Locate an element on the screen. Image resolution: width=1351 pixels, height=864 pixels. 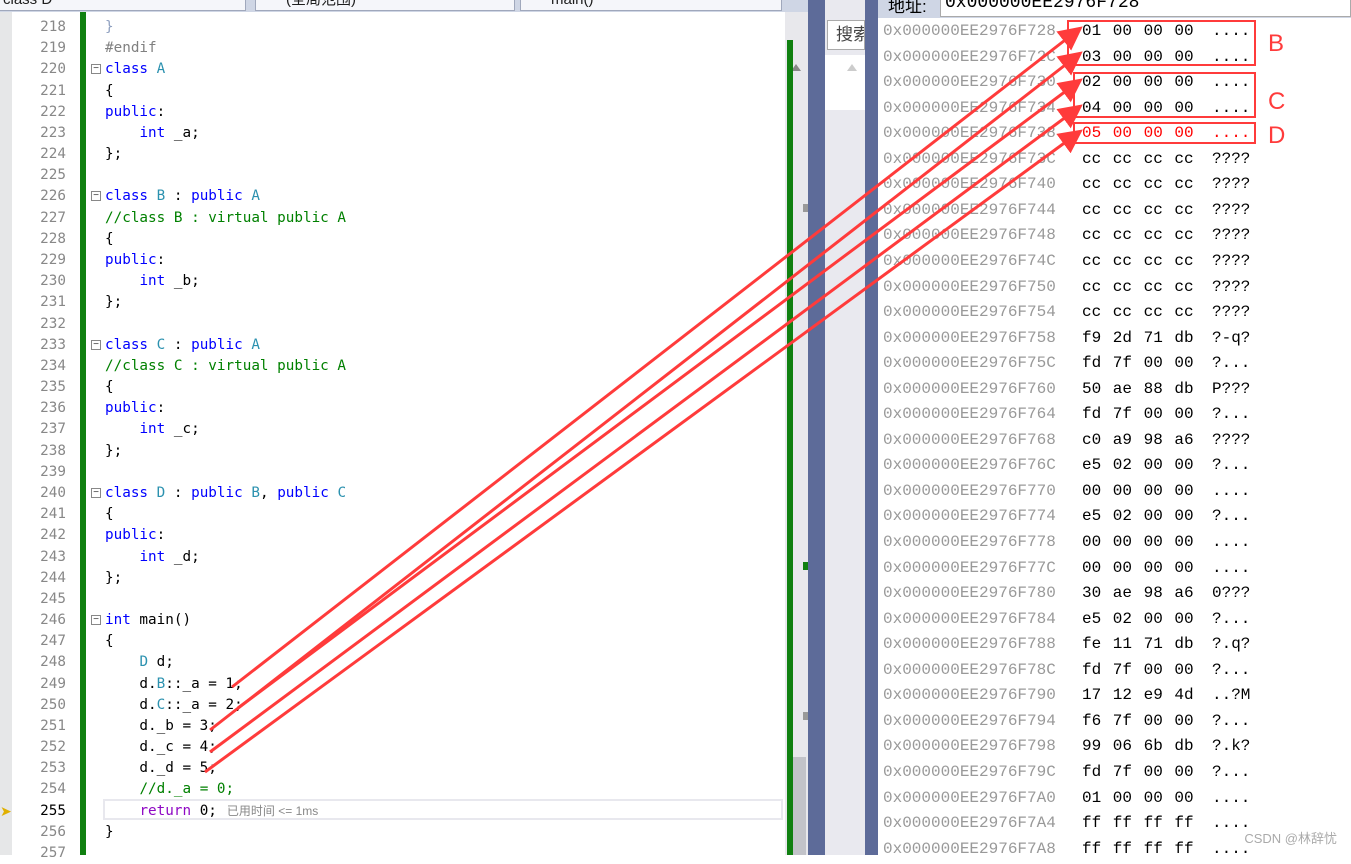
watermark: CSDN @林辞忧 is located at coordinates (1290, 838).